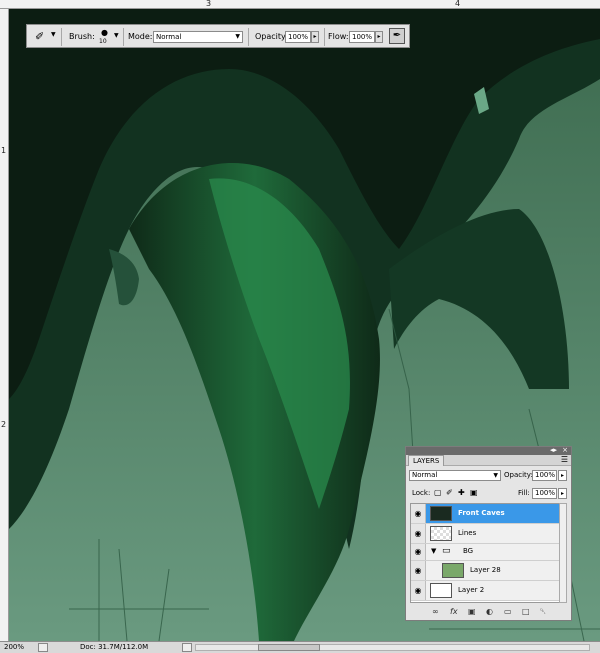 This screenshot has width=600, height=653. I want to click on layer-list-scrollbar, so click(563, 553).